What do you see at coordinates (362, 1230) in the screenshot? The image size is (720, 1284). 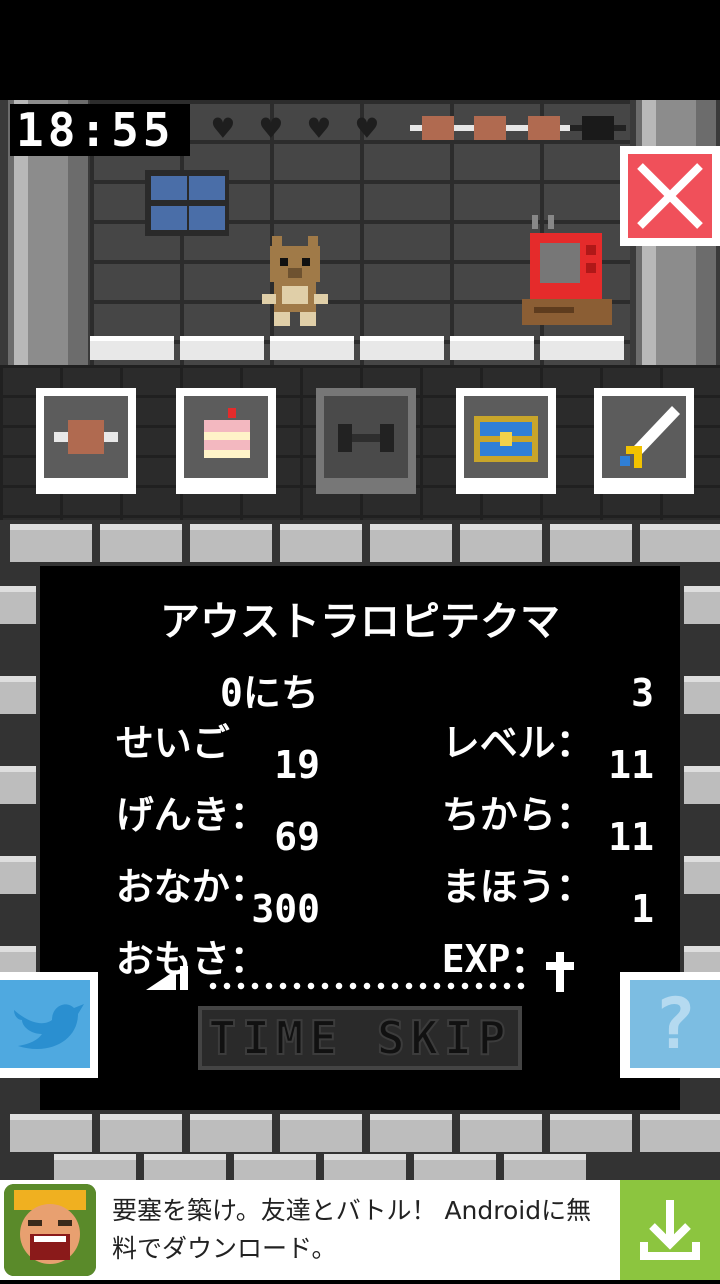 I see `ad-text: 要塞を築け。友達とバトル！ Androidに無料でダウンロード。` at bounding box center [362, 1230].